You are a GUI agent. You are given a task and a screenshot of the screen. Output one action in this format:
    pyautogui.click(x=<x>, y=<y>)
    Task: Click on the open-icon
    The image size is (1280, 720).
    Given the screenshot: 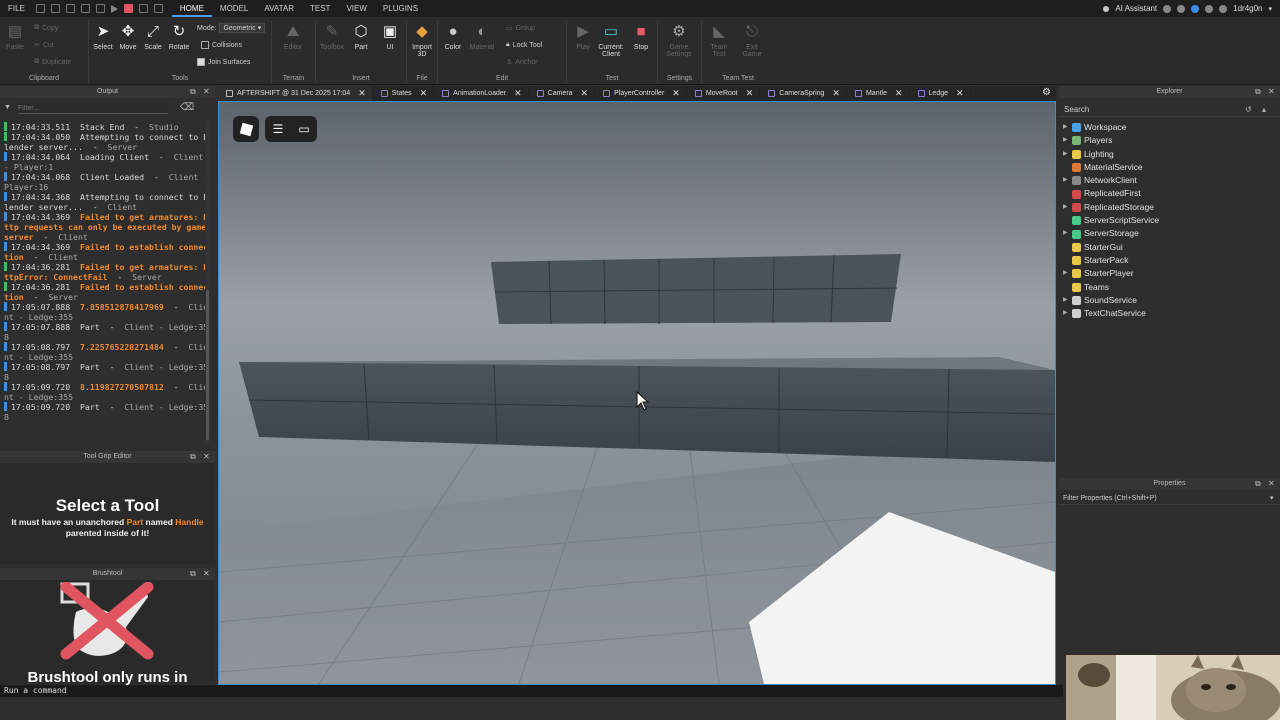 What is the action you would take?
    pyautogui.click(x=70, y=8)
    